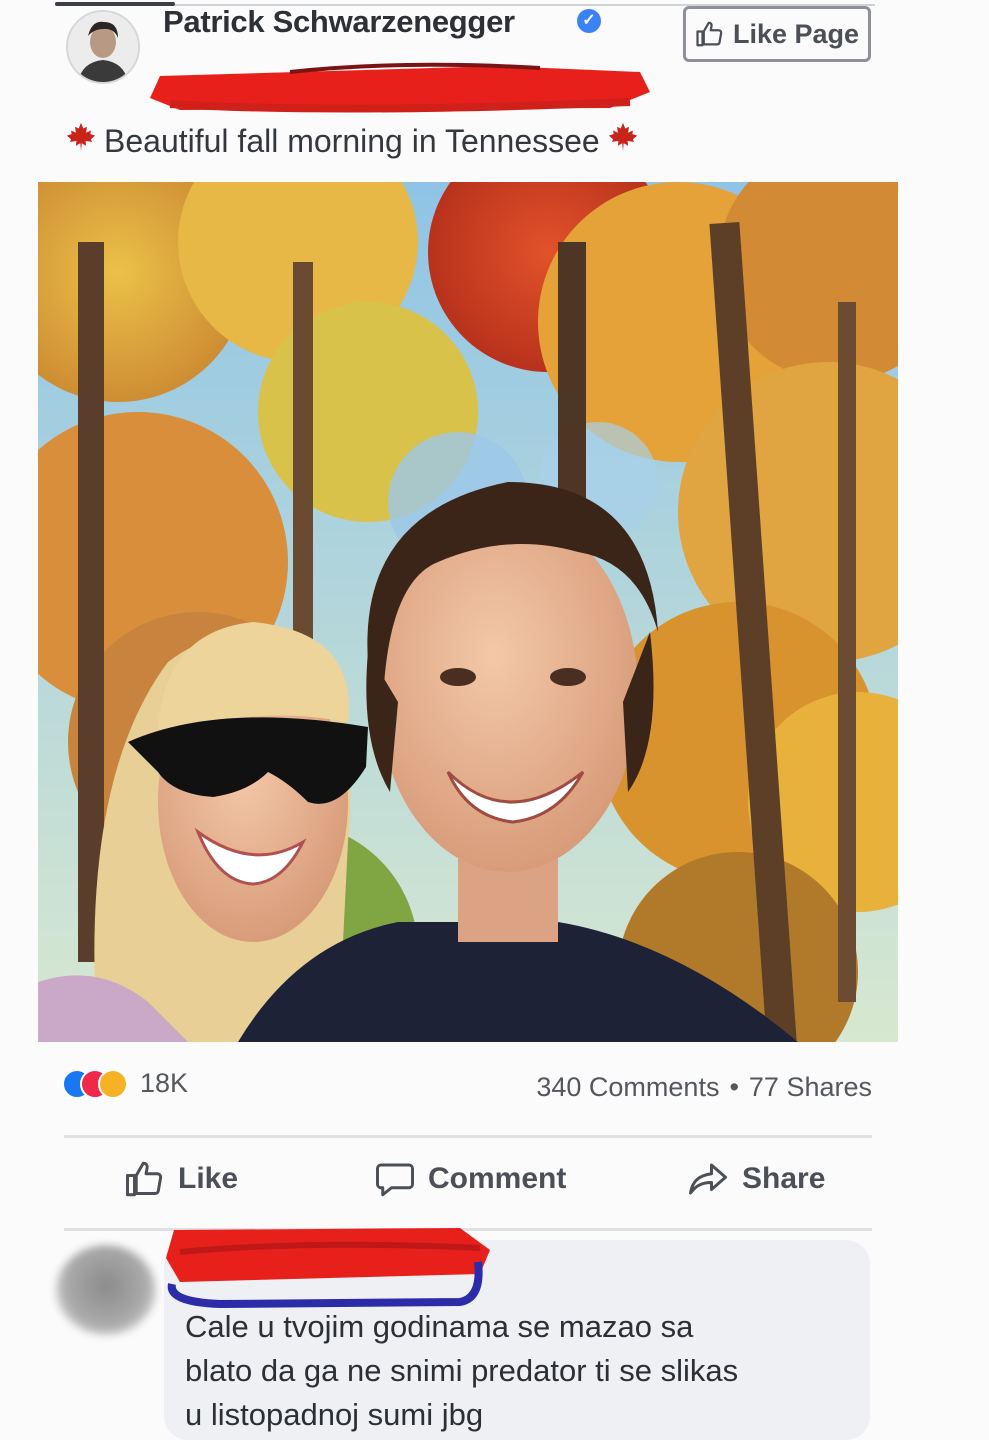  I want to click on like-button: Like, so click(181, 1179).